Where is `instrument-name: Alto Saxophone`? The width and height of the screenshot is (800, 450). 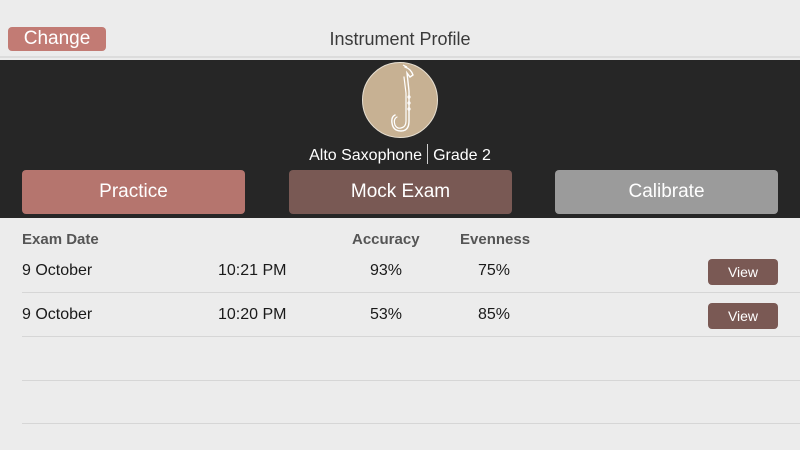 instrument-name: Alto Saxophone is located at coordinates (366, 155).